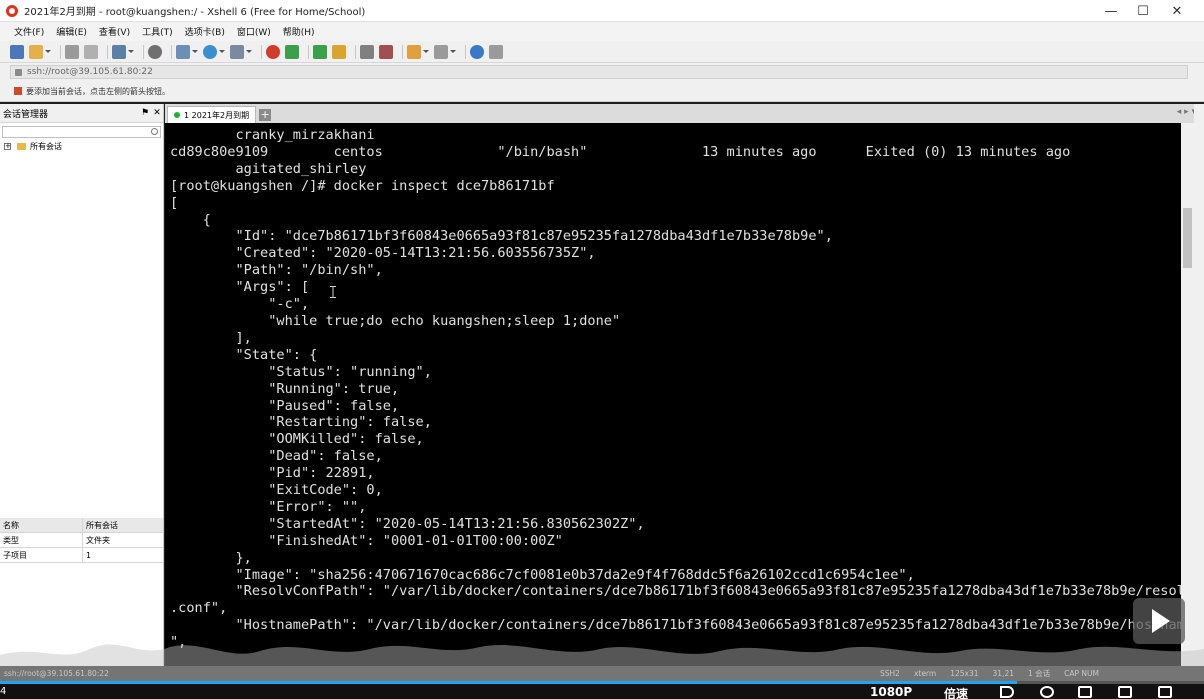  Describe the element at coordinates (602, 91) in the screenshot. I see `hint-bar: 要添加当前会话，点击左侧的箭头按钮。` at that location.